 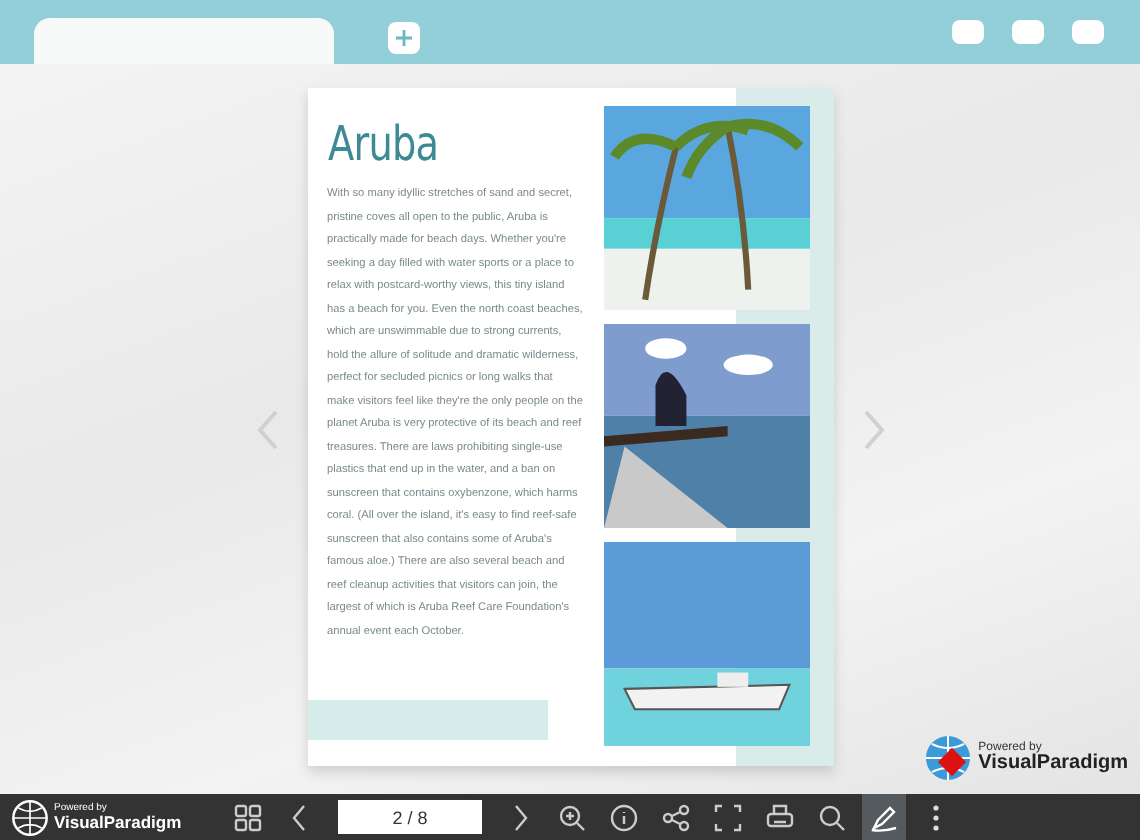 What do you see at coordinates (676, 817) in the screenshot?
I see `share-icon` at bounding box center [676, 817].